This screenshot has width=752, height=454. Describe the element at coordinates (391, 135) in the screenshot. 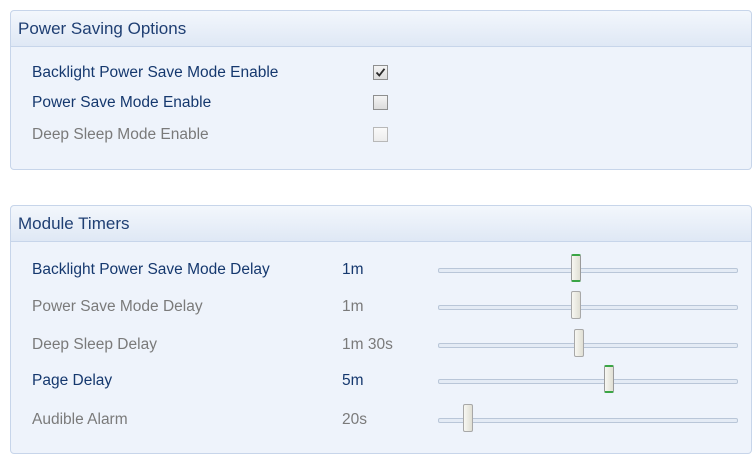

I see `deep-sleep-mode-enable-row: Deep Sleep Mode Enable` at that location.